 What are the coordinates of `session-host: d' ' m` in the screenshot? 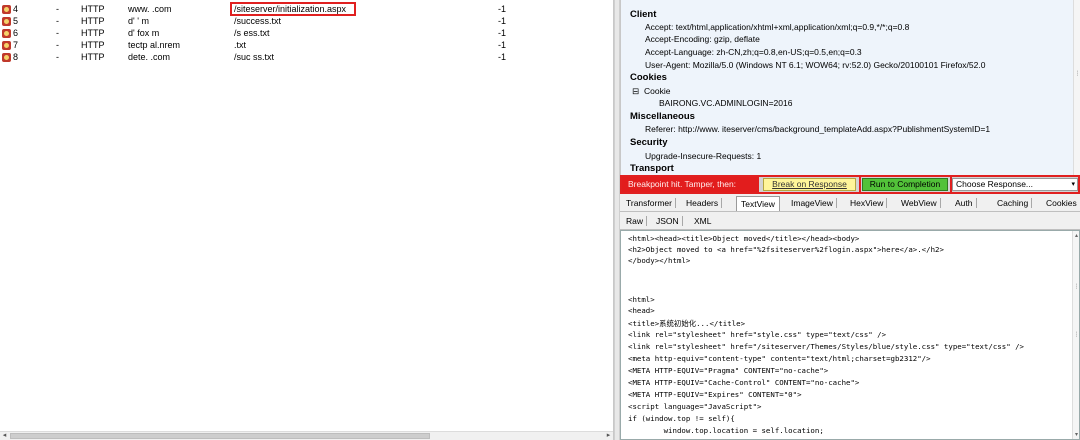 It's located at (138, 21).